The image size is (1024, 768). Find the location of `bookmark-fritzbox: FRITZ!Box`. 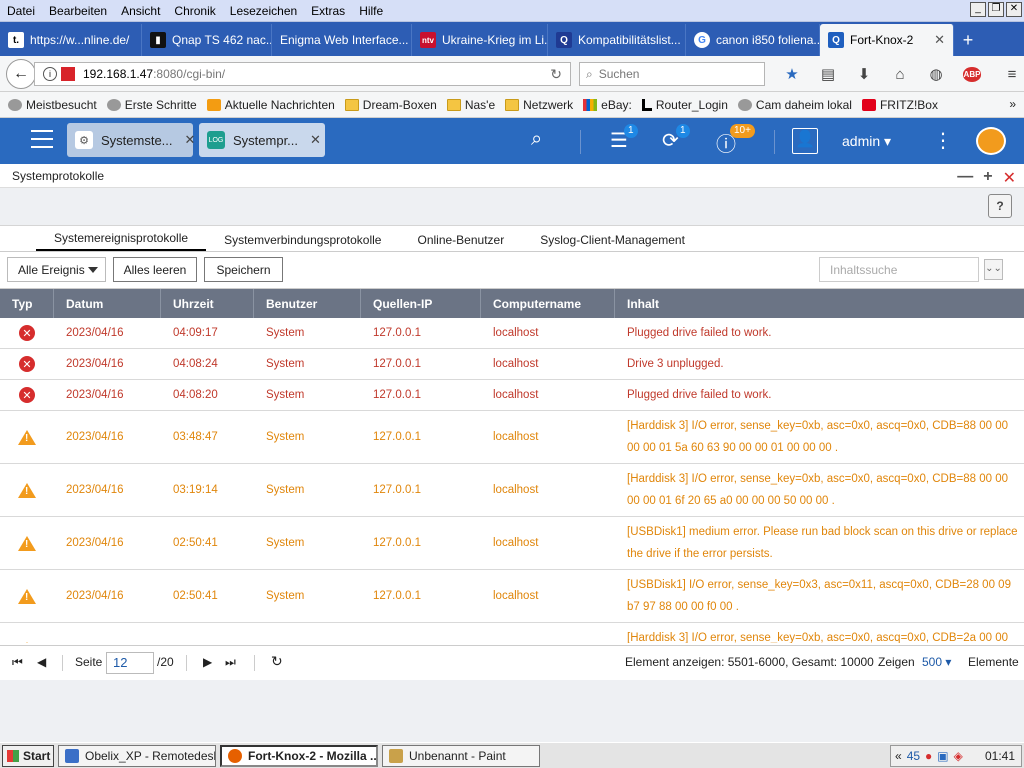

bookmark-fritzbox: FRITZ!Box is located at coordinates (899, 105).